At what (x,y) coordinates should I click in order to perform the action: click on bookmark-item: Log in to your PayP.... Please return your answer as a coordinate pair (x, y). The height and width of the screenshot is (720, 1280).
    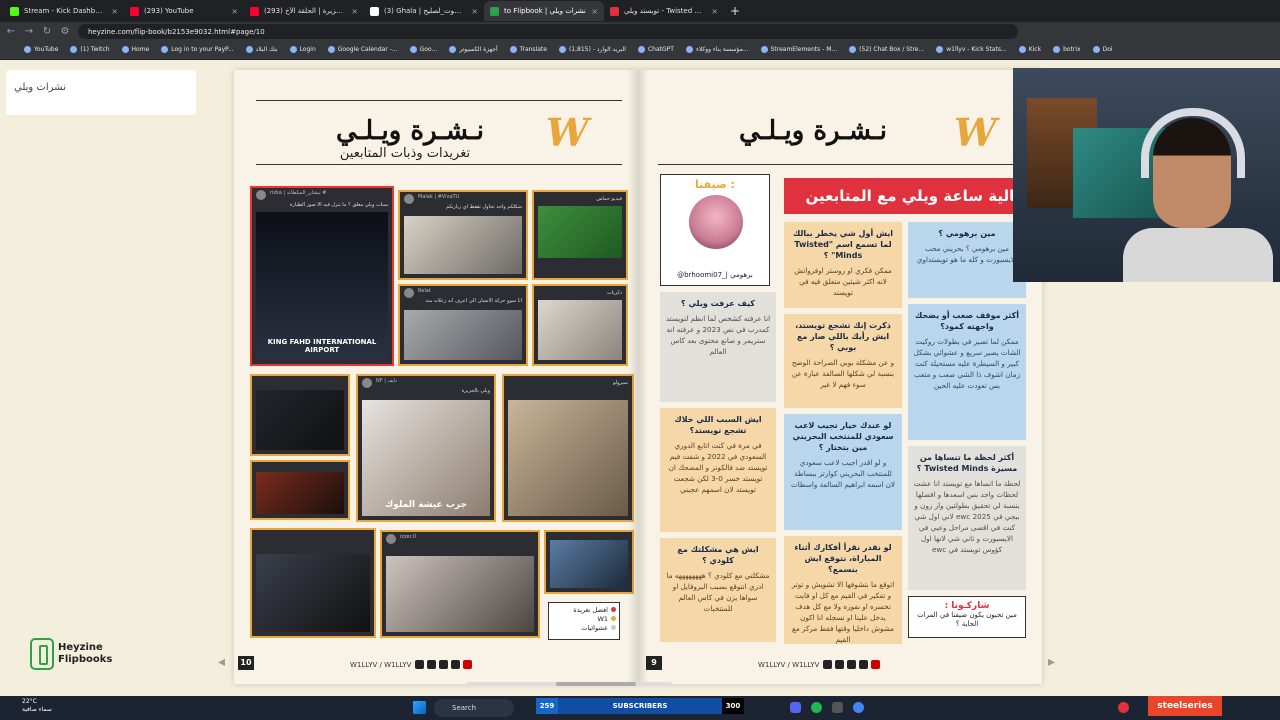
    Looking at the image, I should click on (197, 49).